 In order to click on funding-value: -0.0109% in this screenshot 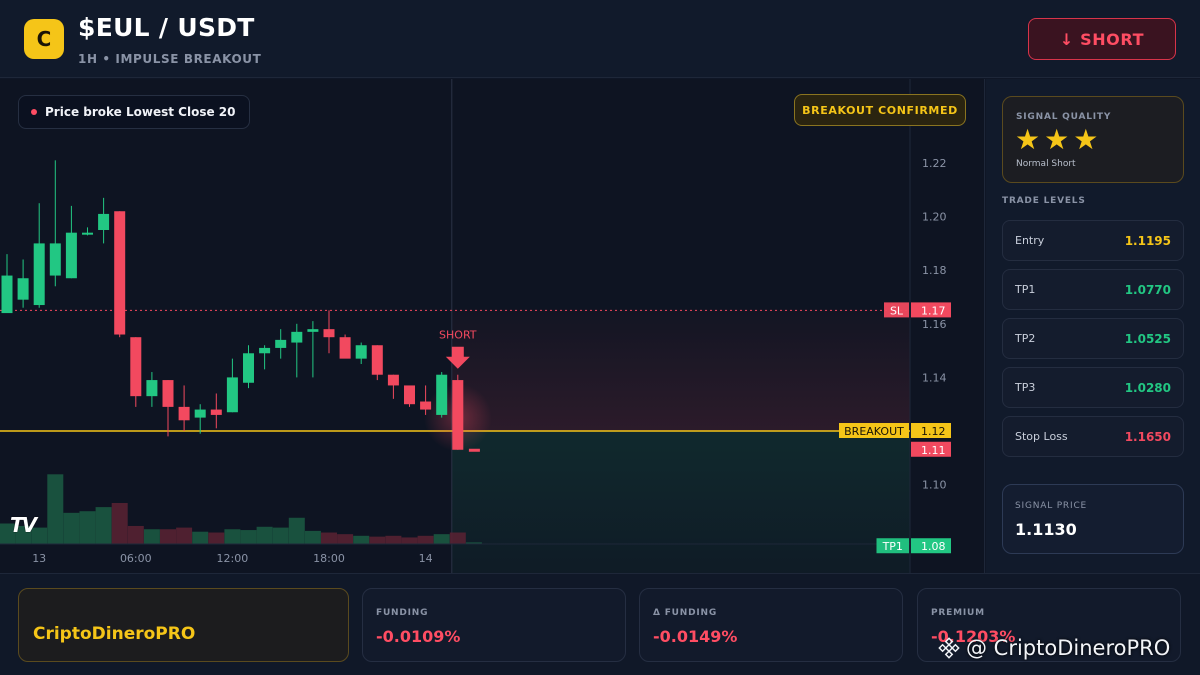, I will do `click(418, 636)`.